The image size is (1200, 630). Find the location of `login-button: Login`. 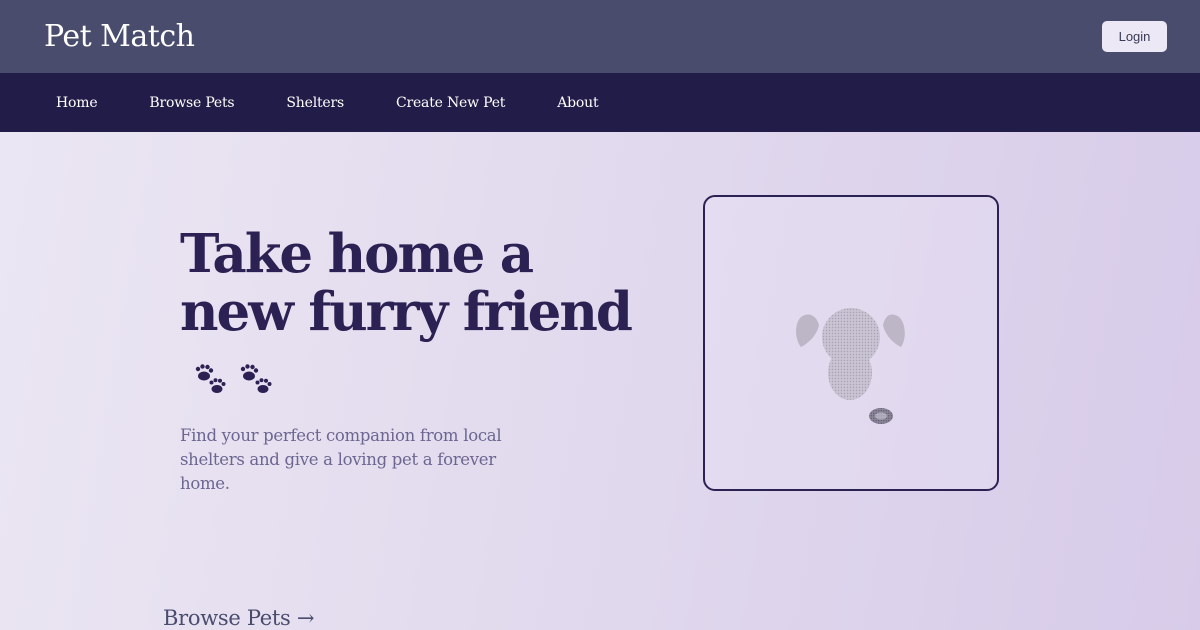

login-button: Login is located at coordinates (1134, 36).